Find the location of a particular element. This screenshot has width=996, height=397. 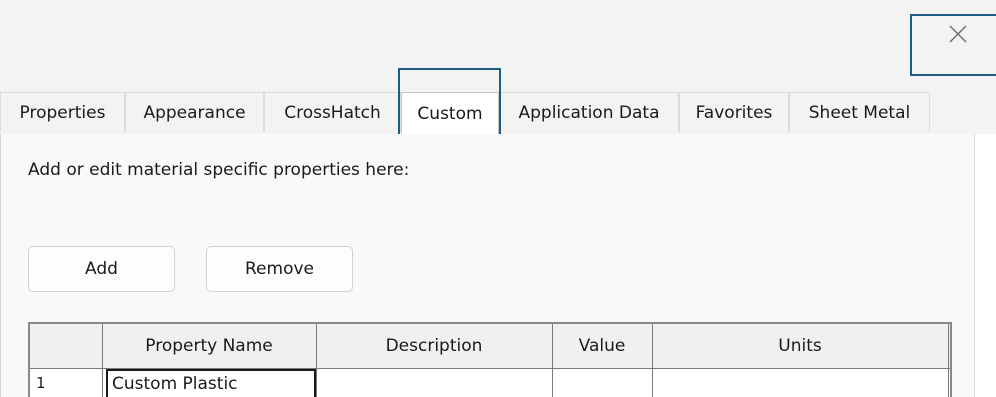

add-button: Add is located at coordinates (101, 269).